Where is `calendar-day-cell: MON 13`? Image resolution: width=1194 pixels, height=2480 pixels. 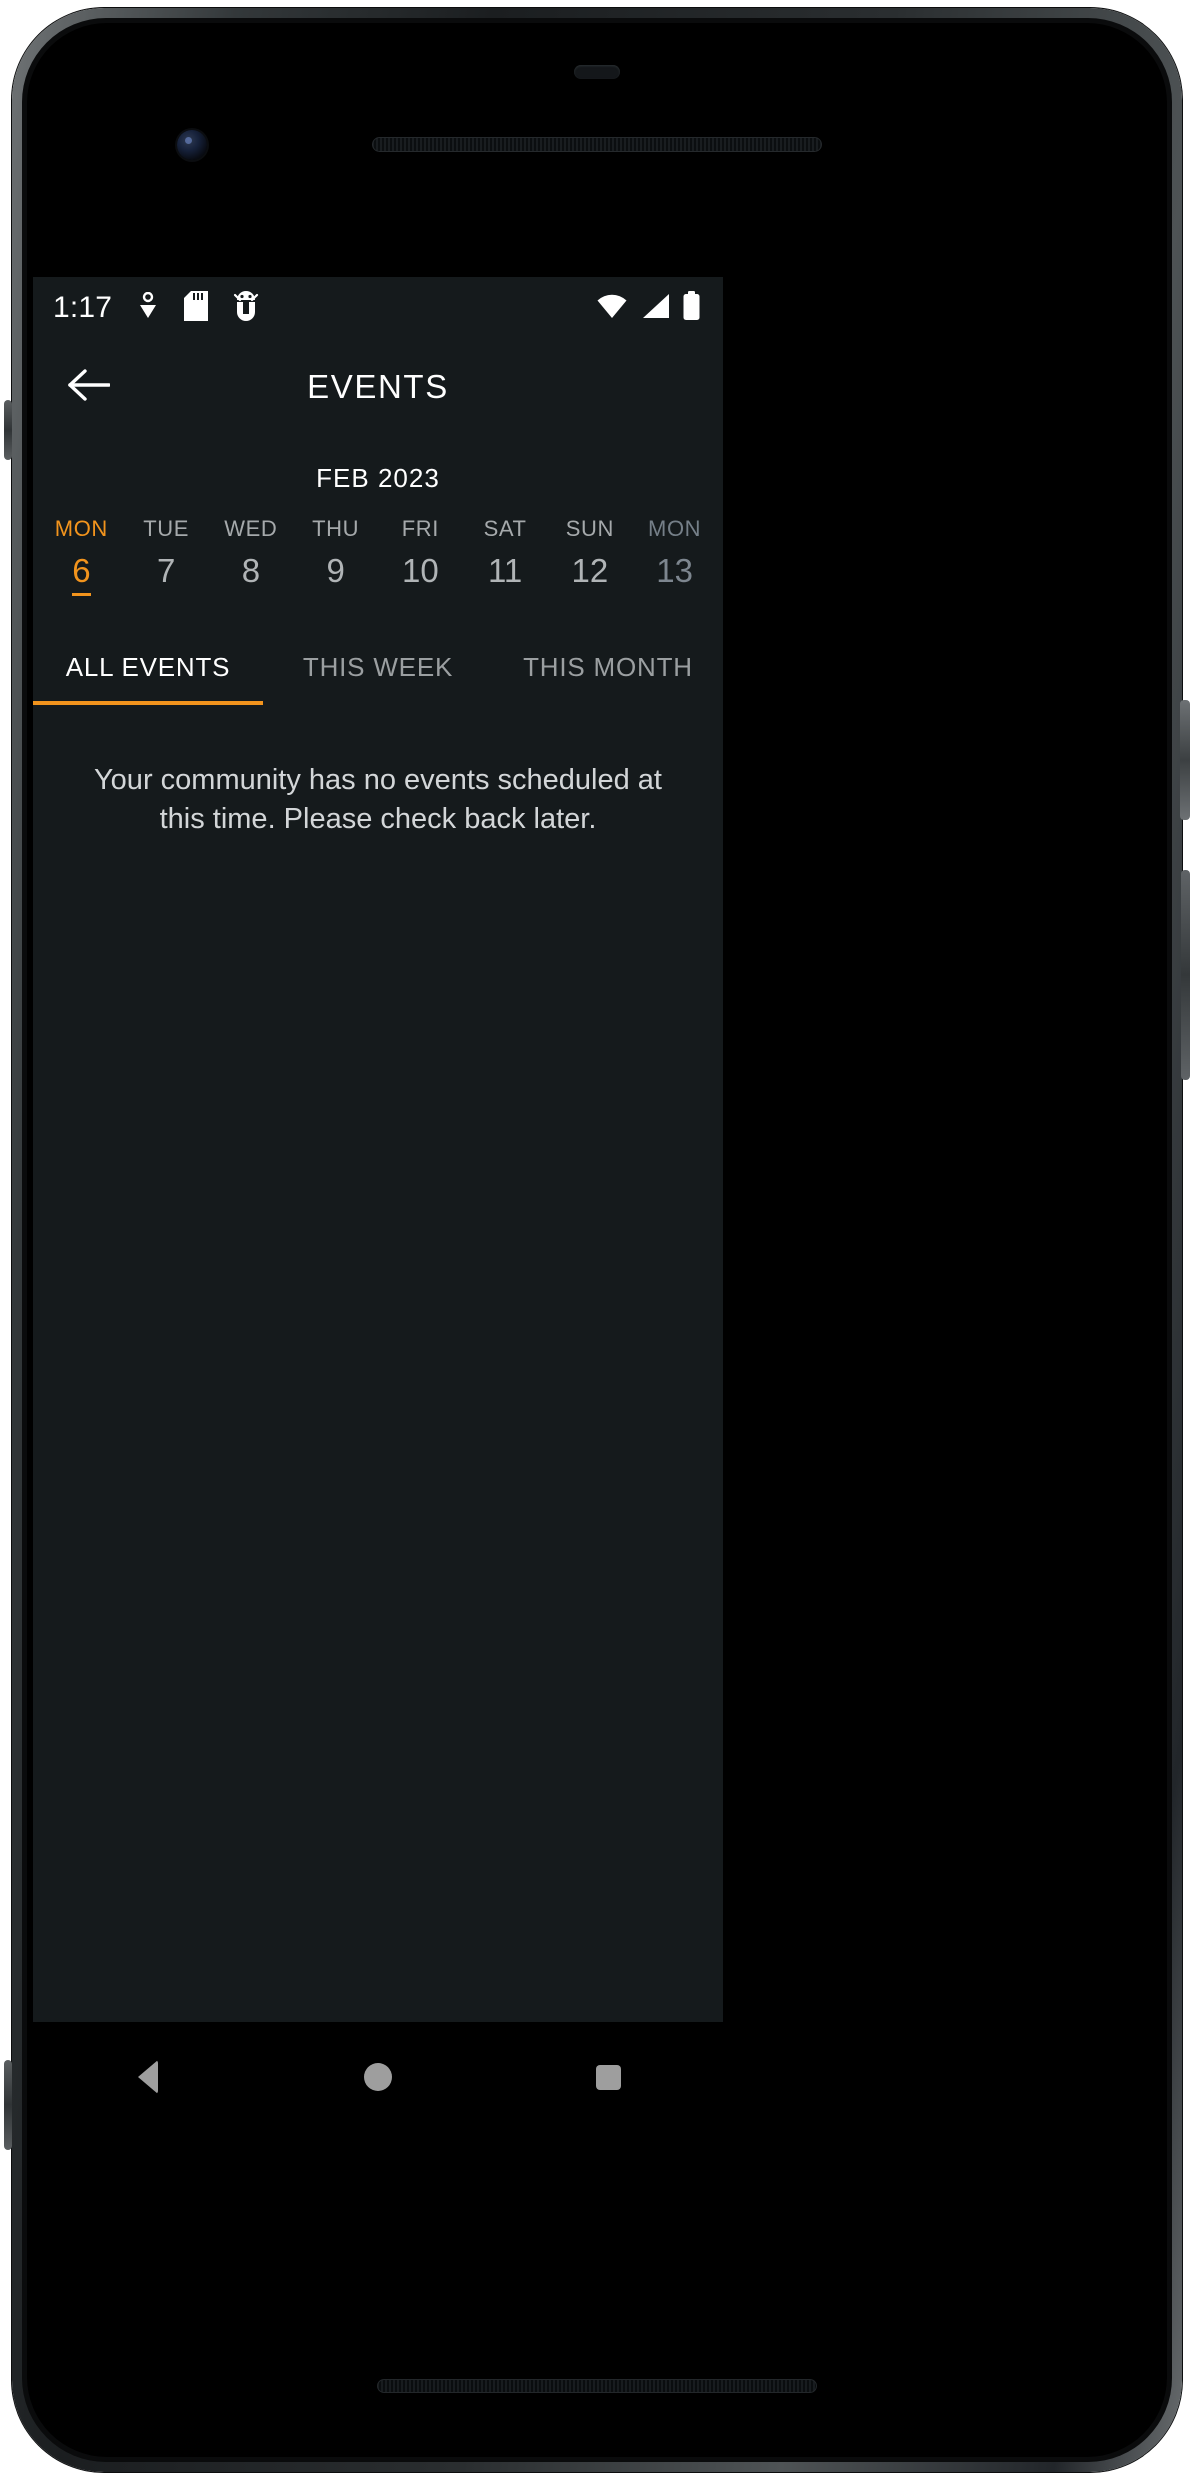 calendar-day-cell: MON 13 is located at coordinates (674, 559).